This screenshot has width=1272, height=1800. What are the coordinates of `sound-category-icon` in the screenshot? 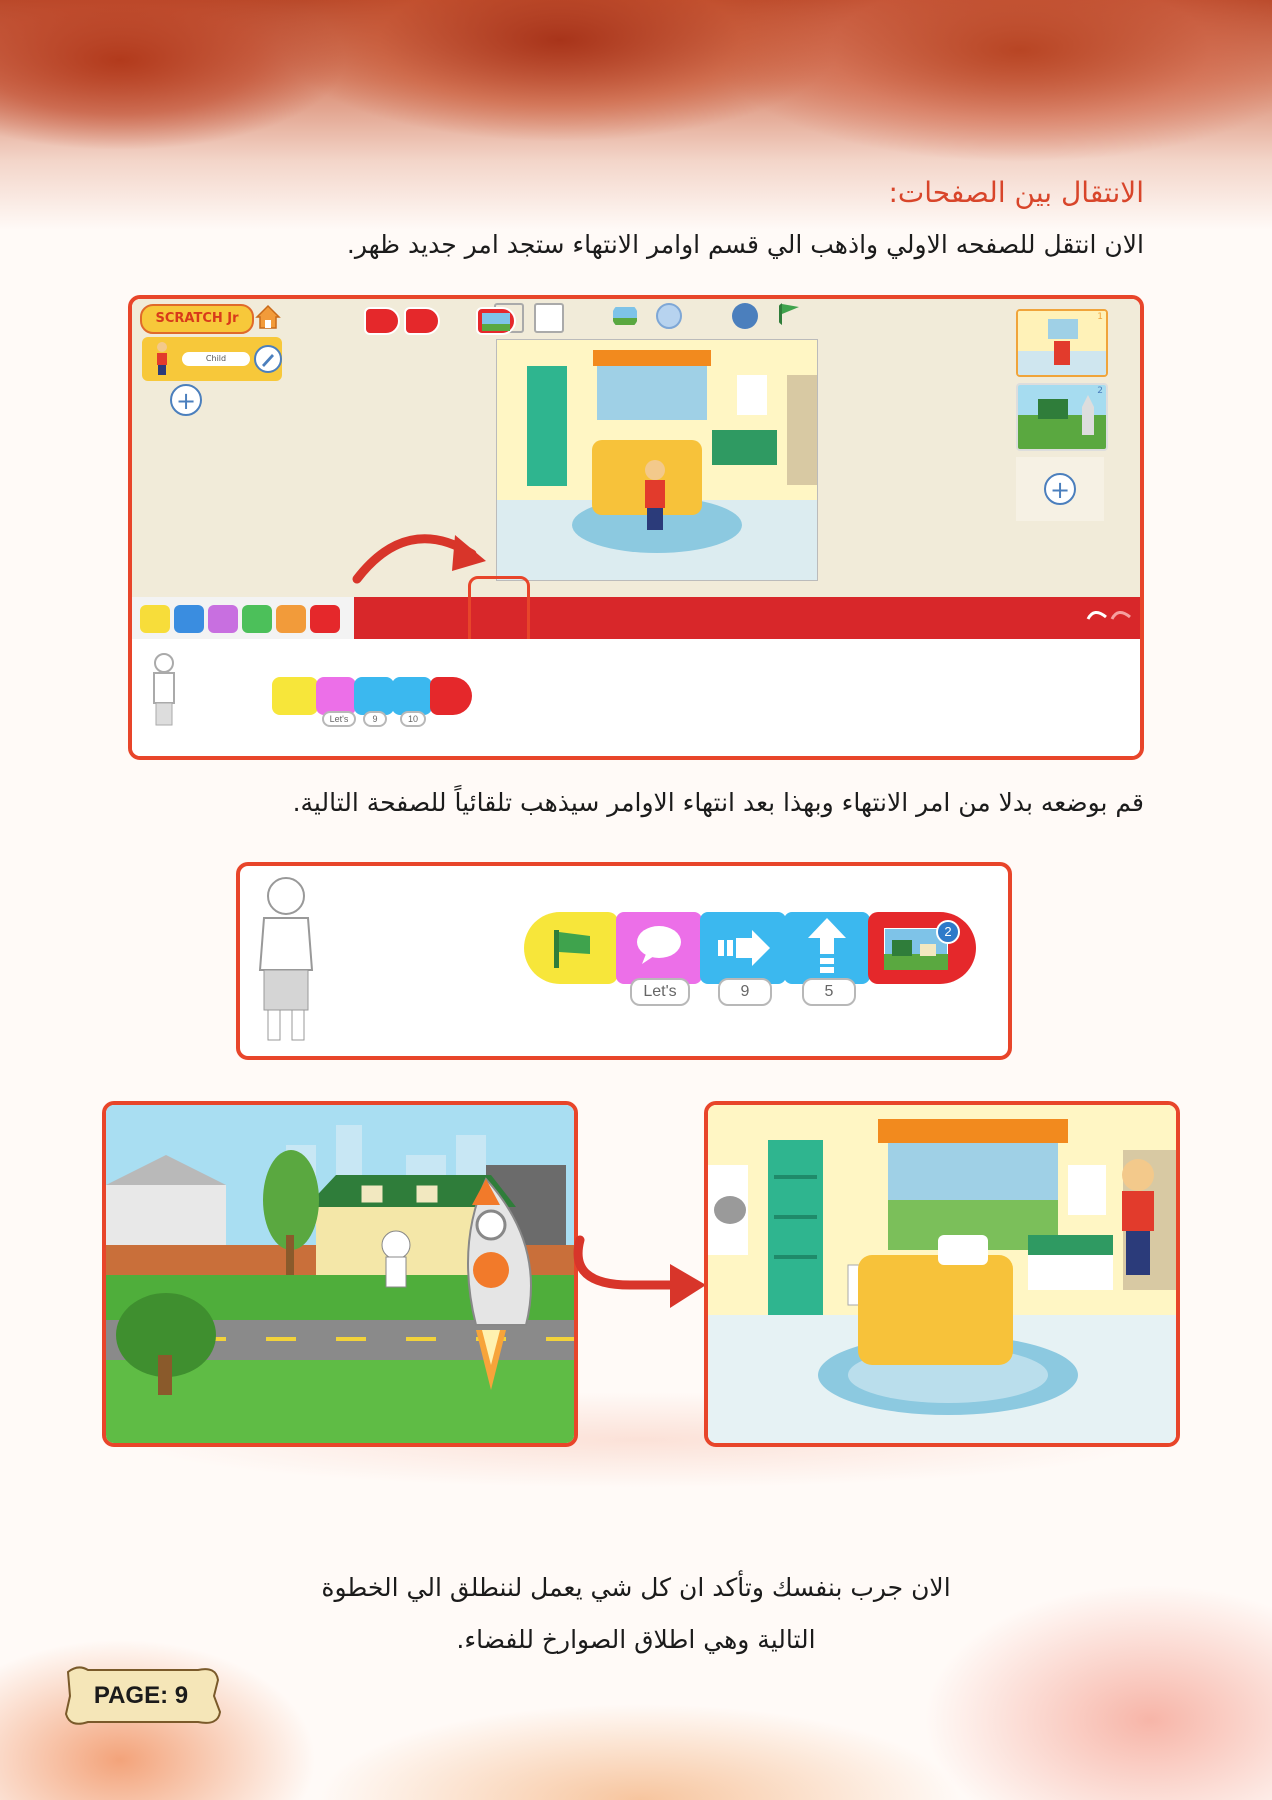 It's located at (257, 619).